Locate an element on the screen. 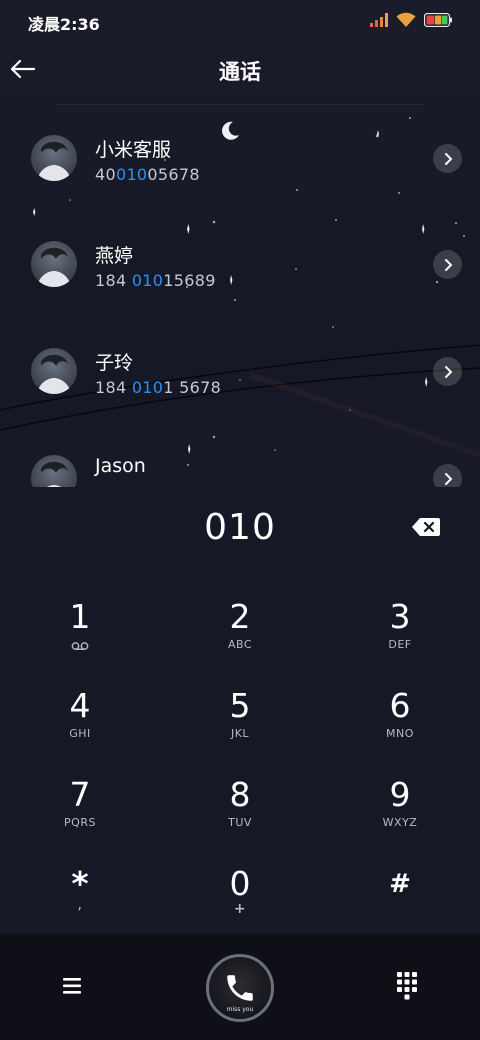 This screenshot has height=1040, width=480. status-time: 凌晨2:36 is located at coordinates (64, 24).